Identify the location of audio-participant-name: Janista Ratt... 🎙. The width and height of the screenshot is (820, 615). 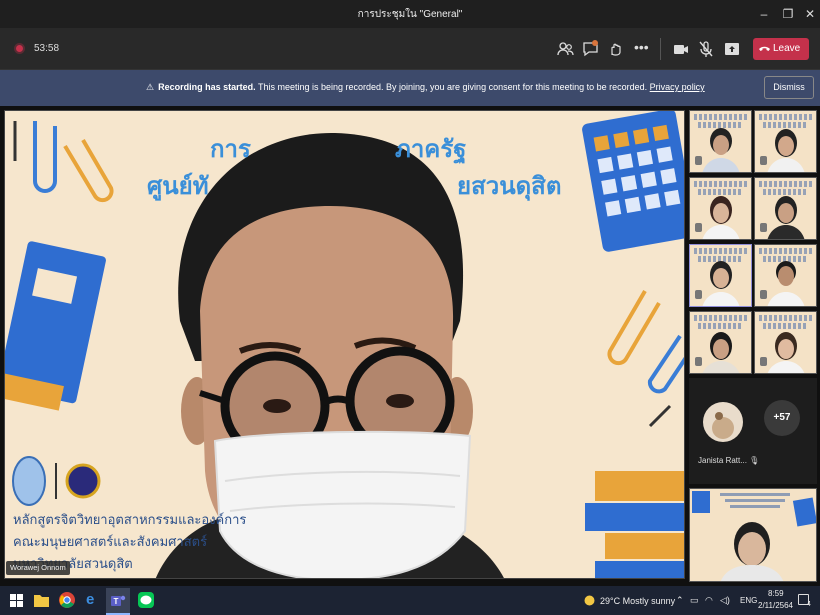
(729, 460).